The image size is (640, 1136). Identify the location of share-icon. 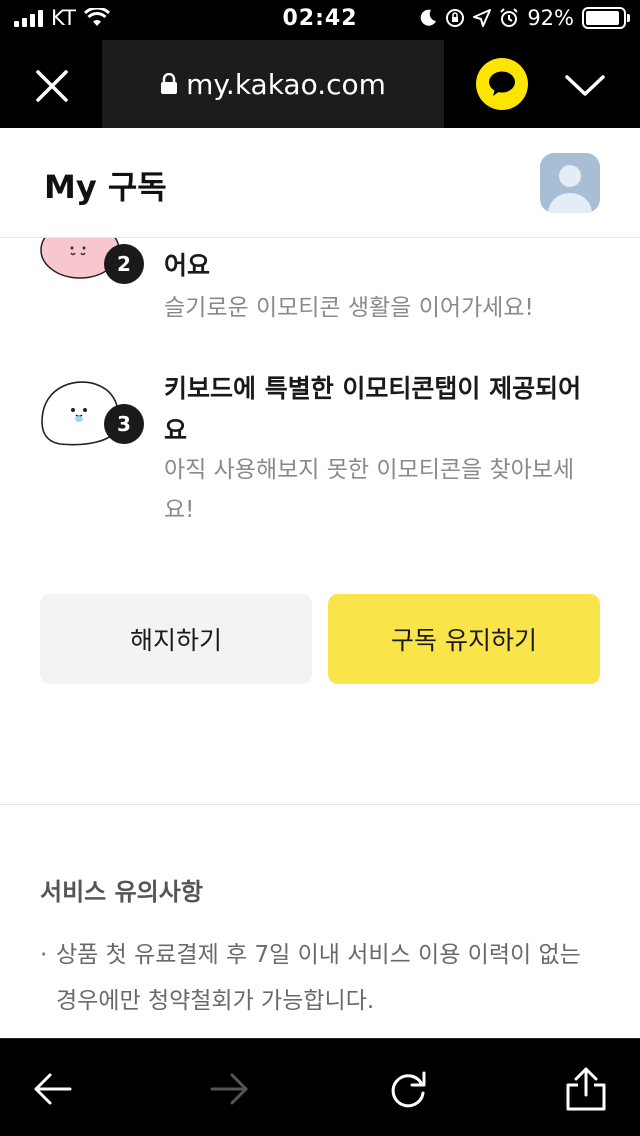
(586, 1089).